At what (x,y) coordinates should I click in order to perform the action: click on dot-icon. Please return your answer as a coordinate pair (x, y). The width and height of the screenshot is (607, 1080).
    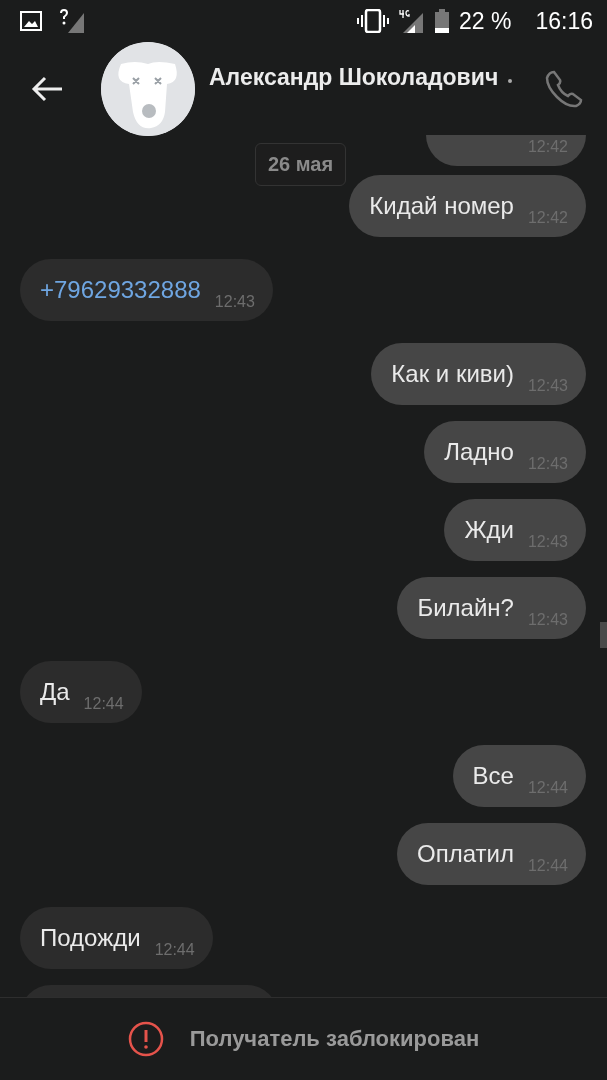
    Looking at the image, I should click on (510, 81).